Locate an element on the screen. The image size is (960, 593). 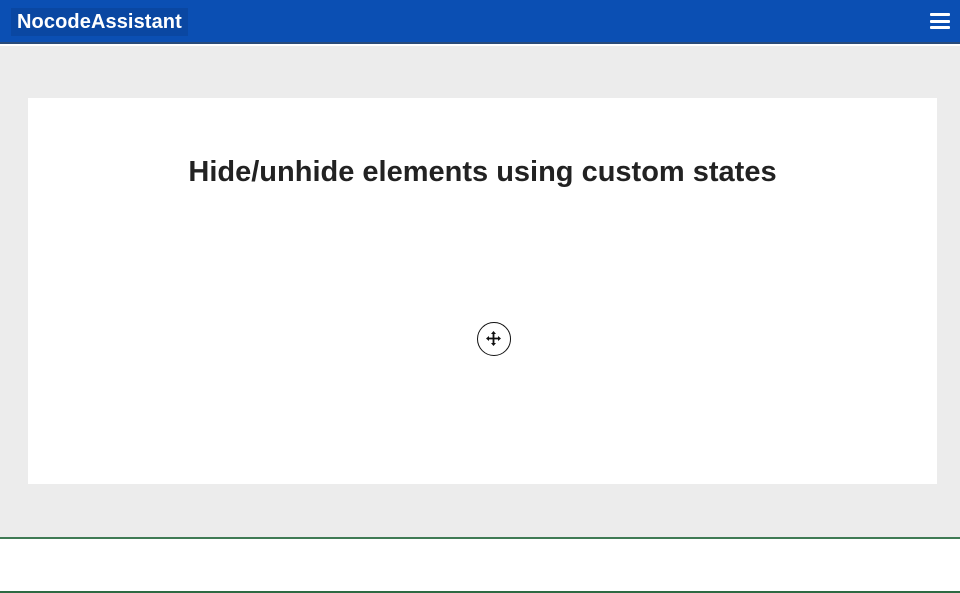
footer-panel is located at coordinates (480, 565).